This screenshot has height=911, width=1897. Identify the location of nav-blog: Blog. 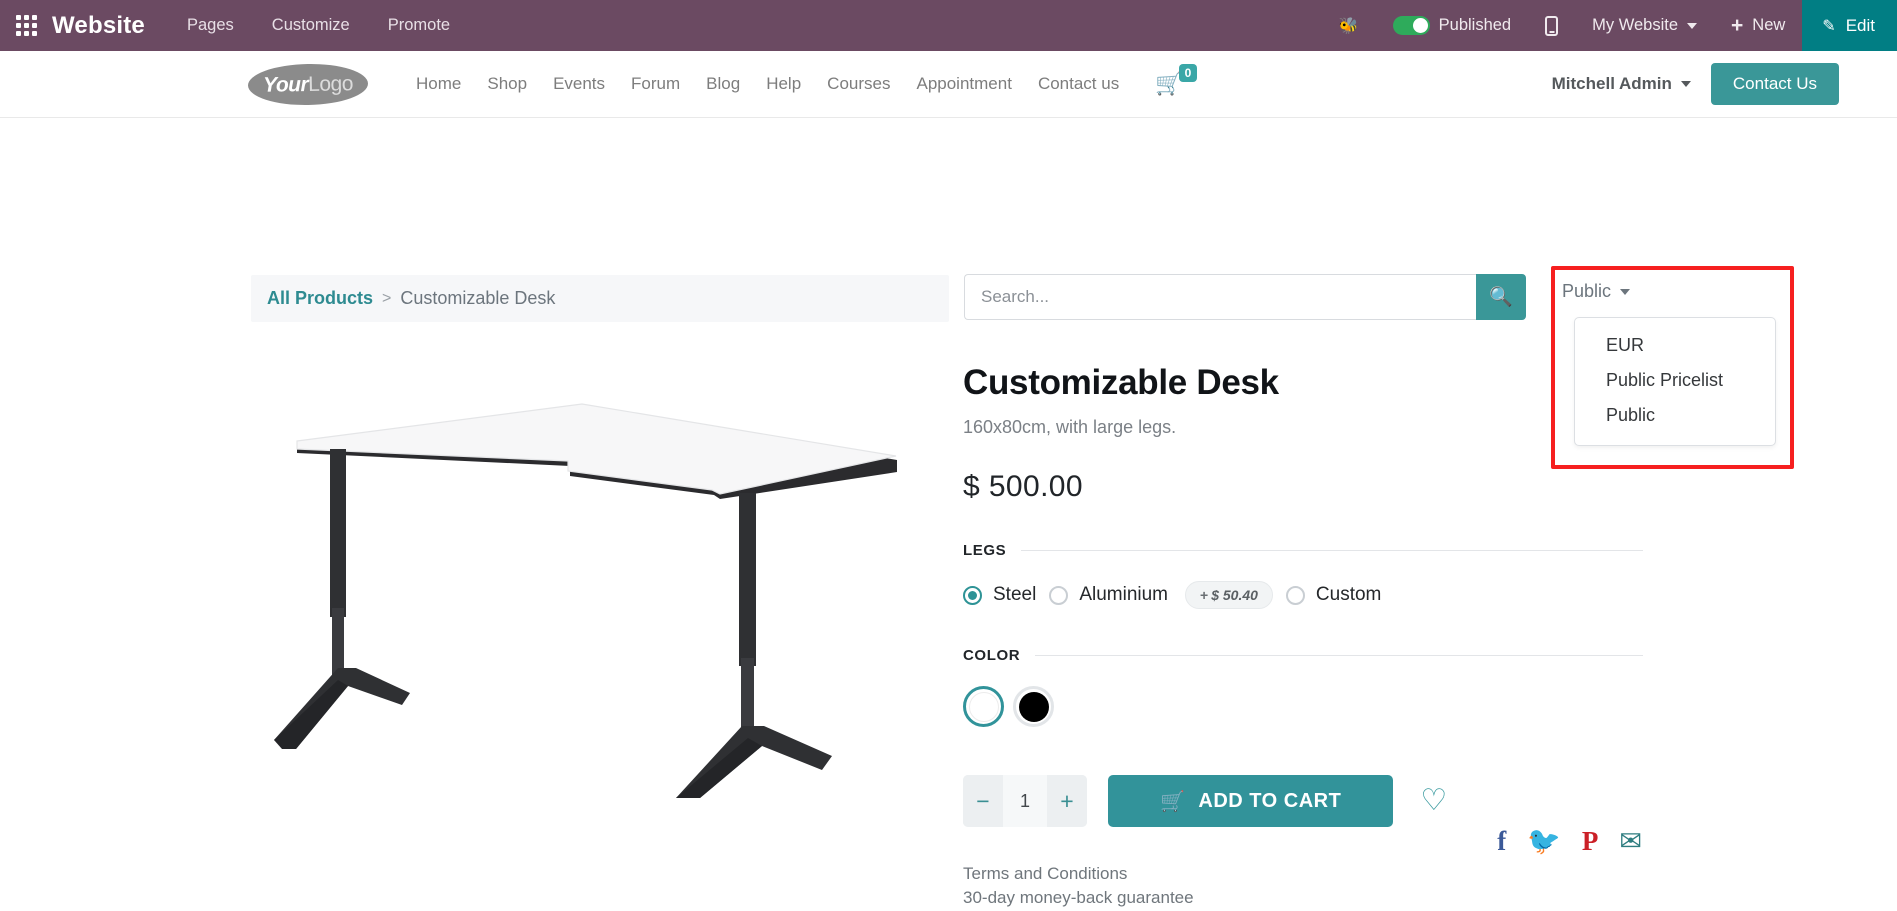
(723, 84).